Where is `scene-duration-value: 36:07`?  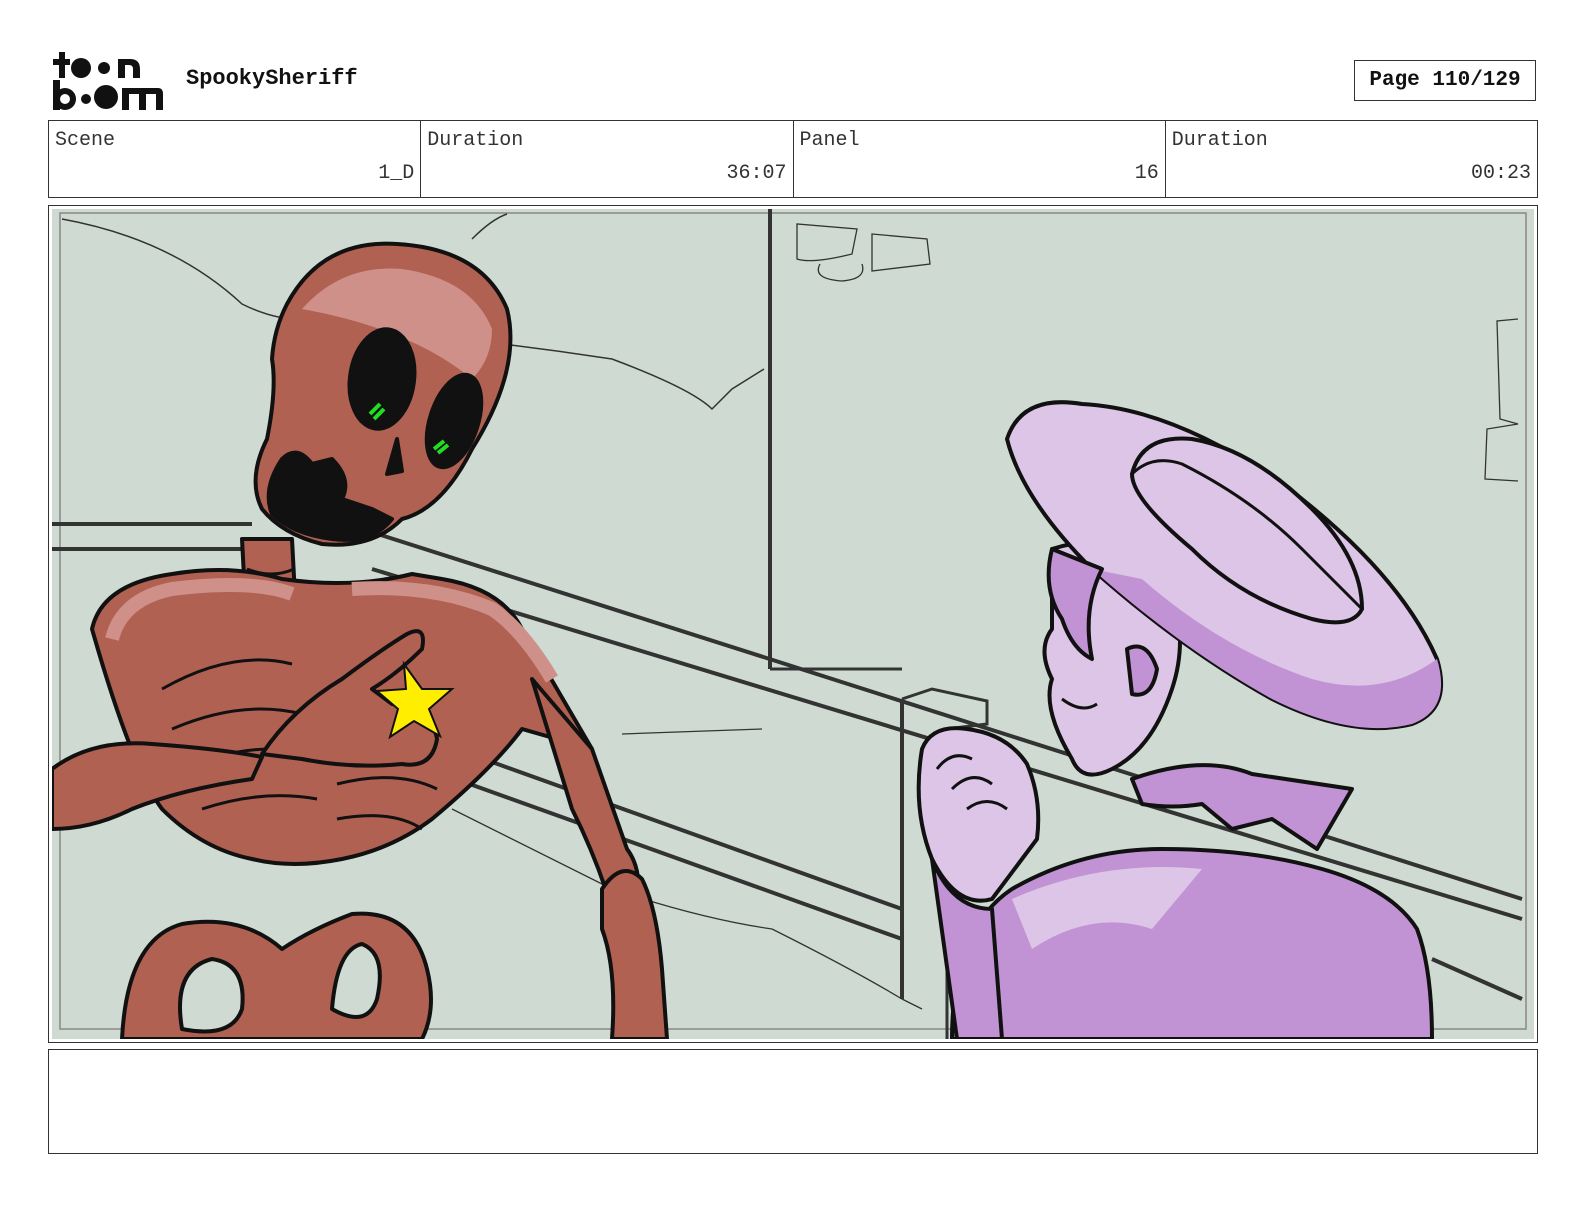 scene-duration-value: 36:07 is located at coordinates (756, 173).